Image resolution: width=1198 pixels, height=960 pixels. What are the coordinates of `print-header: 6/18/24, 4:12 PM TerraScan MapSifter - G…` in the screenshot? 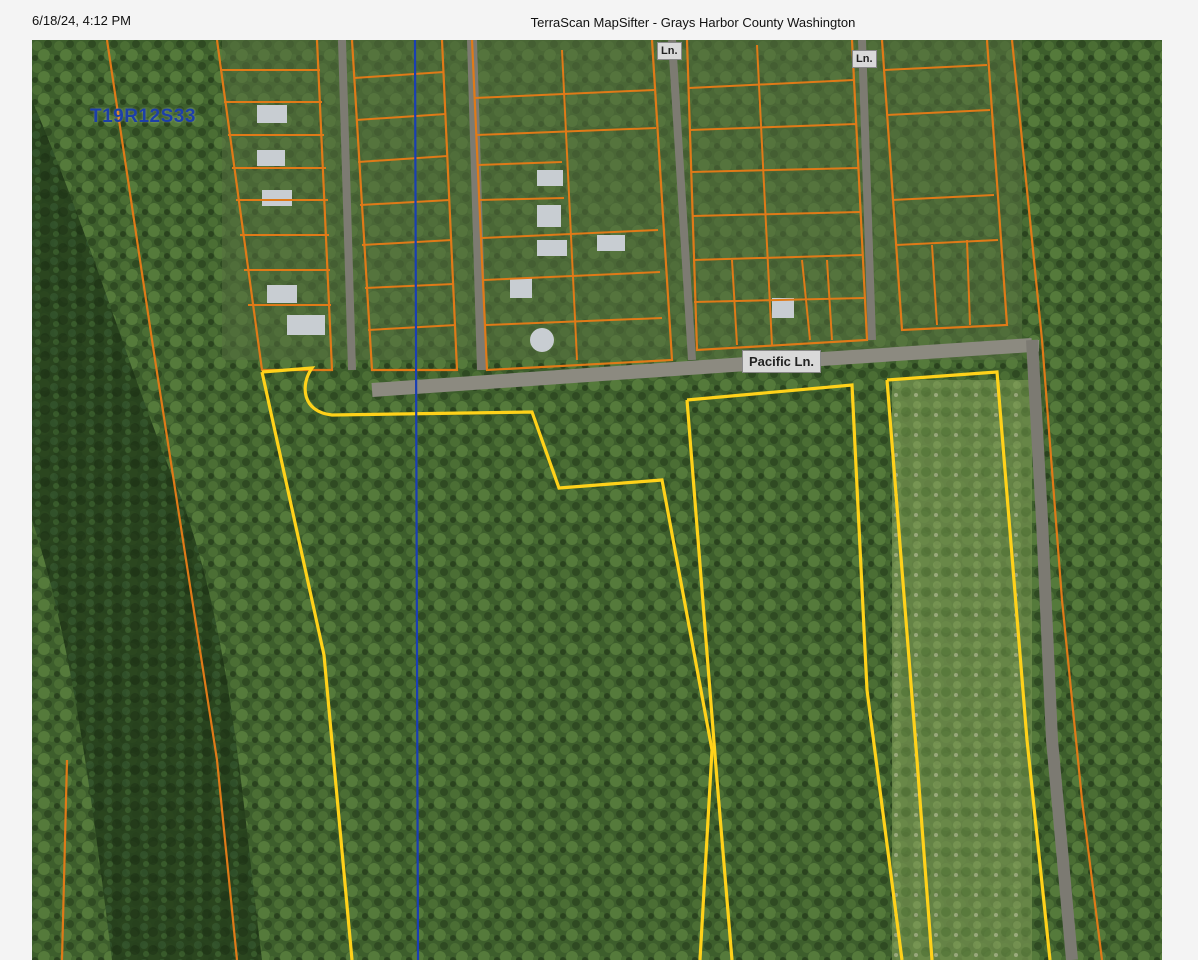 It's located at (599, 20).